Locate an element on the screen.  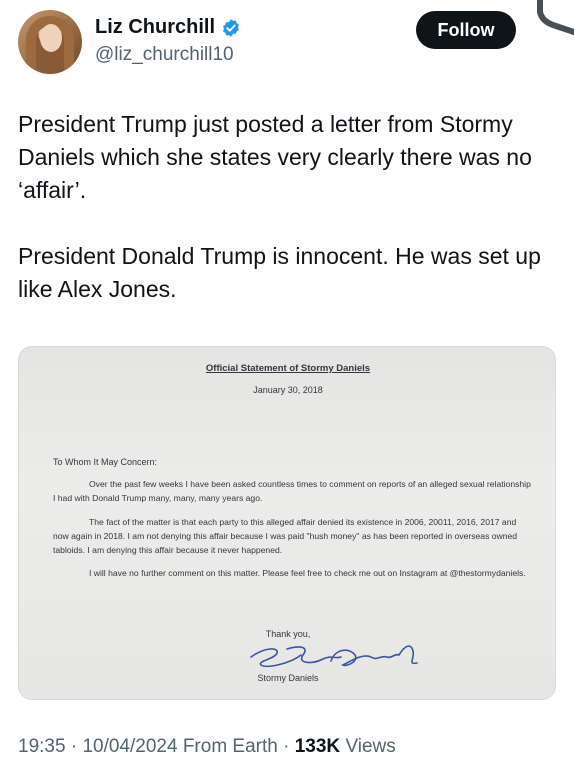
views-count: 133K is located at coordinates (317, 746).